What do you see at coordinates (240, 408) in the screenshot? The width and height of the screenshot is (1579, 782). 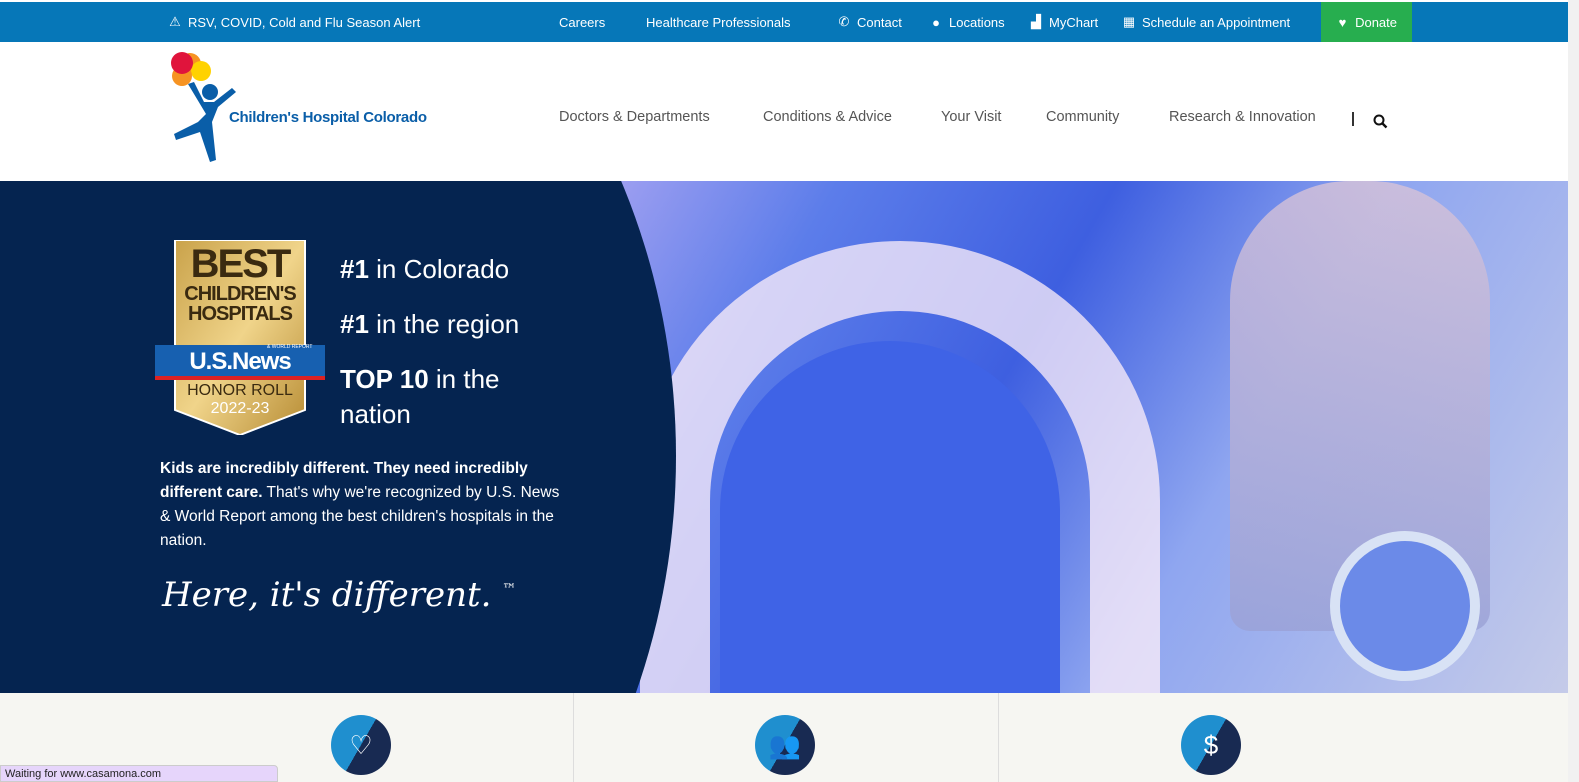 I see `badge-years: 2022-23` at bounding box center [240, 408].